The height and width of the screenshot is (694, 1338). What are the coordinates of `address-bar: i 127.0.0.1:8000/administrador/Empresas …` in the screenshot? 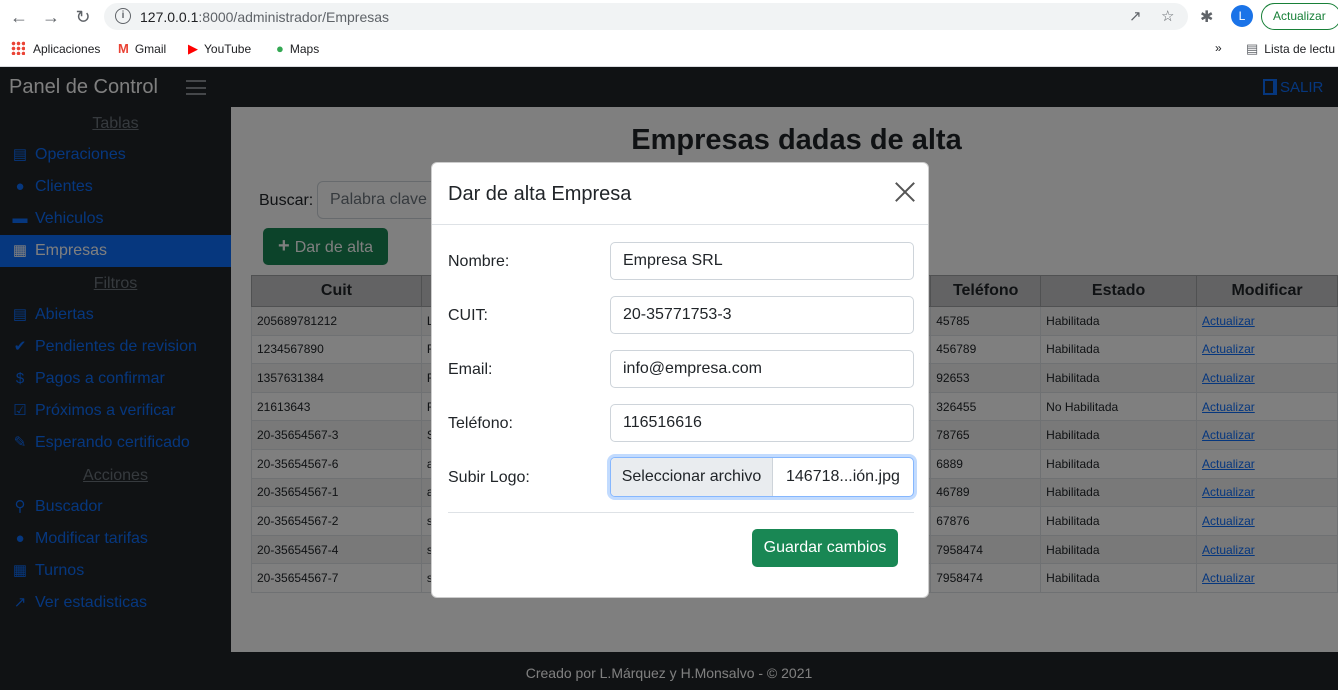 It's located at (646, 16).